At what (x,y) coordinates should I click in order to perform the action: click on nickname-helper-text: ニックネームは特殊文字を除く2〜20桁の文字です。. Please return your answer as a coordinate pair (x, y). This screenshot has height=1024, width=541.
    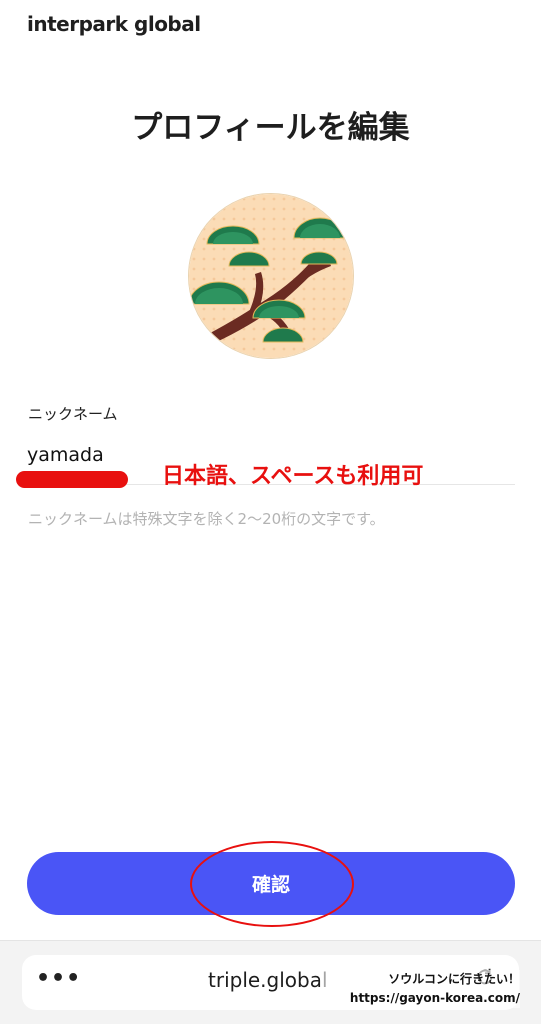
    Looking at the image, I should click on (206, 519).